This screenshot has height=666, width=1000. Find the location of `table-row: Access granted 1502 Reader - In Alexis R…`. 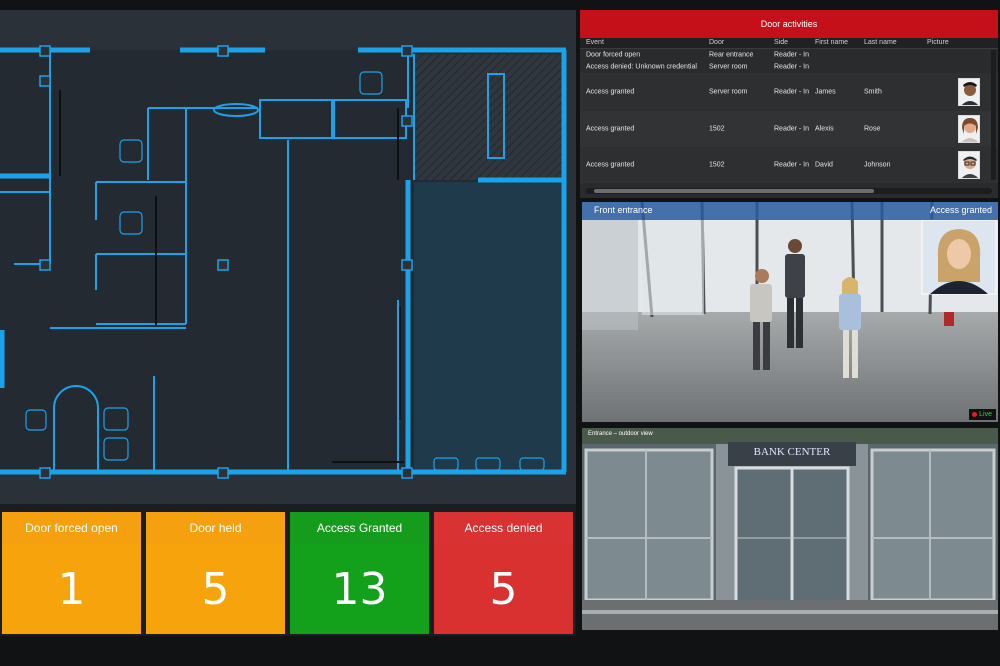

table-row: Access granted 1502 Reader - In Alexis R… is located at coordinates (789, 129).